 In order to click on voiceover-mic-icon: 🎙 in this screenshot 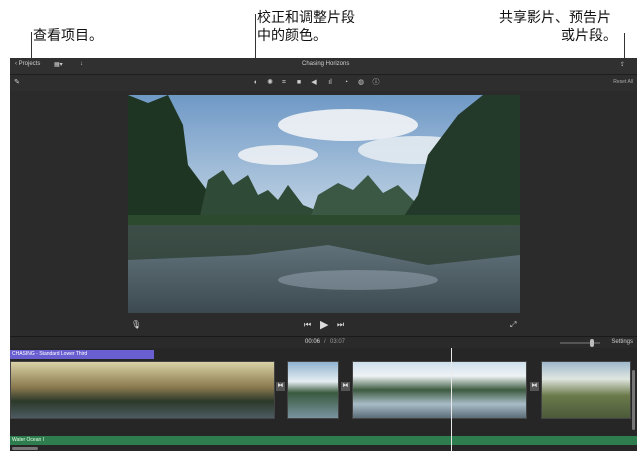, I will do `click(136, 324)`.